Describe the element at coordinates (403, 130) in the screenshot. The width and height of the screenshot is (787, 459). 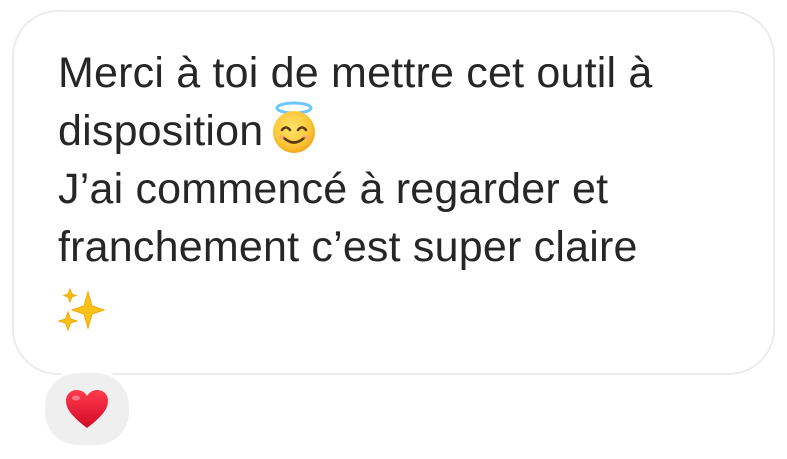
I see `message-line-2: disposition` at that location.